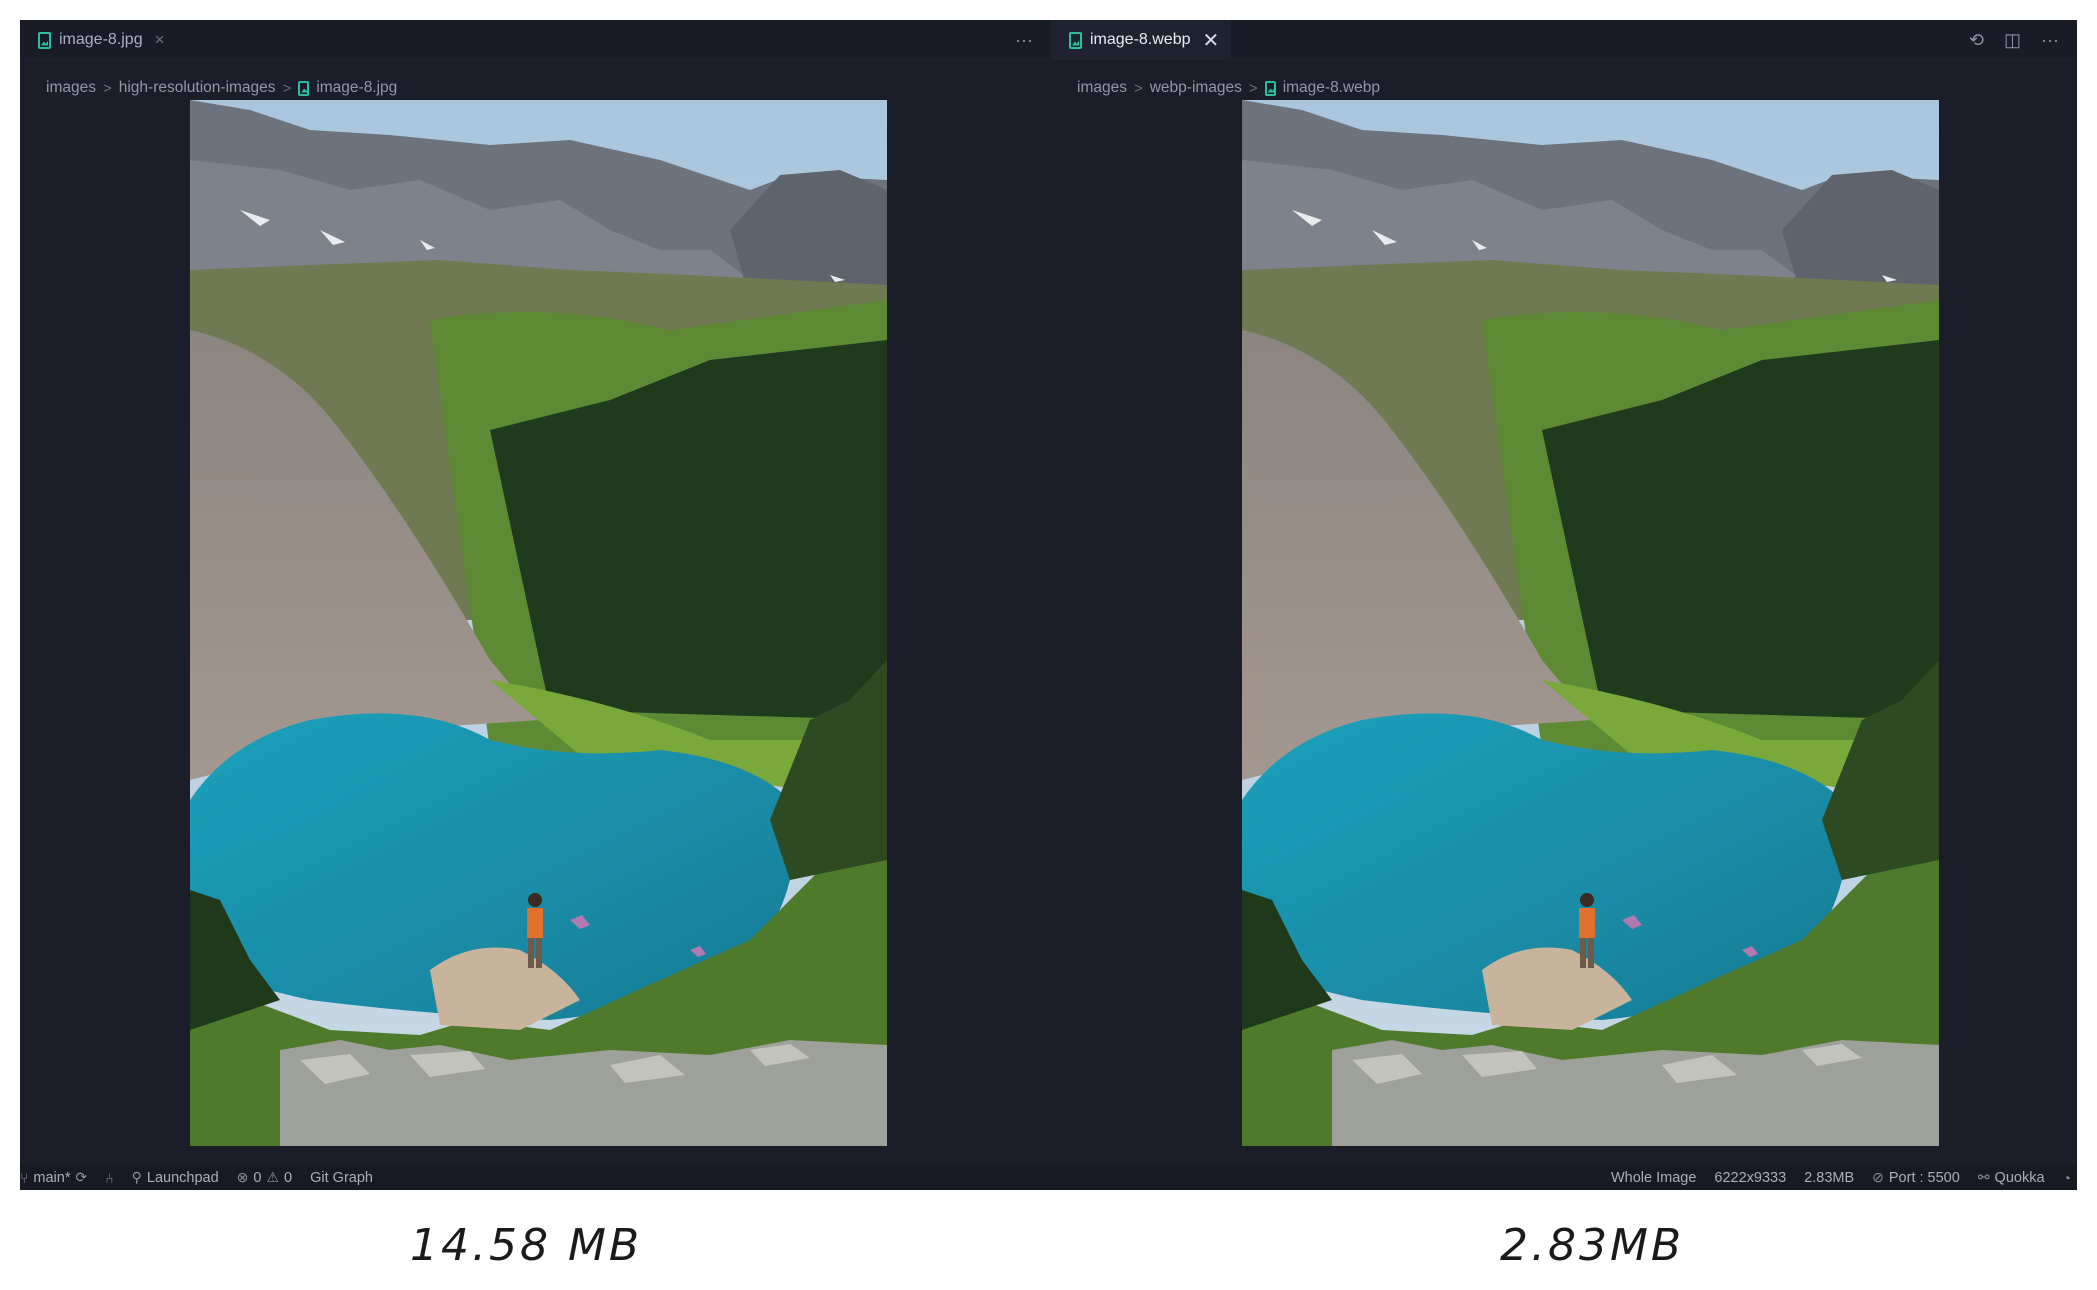  I want to click on tab-bar: image-8.webp ✕ ⟲ ◫ ···, so click(1564, 40).